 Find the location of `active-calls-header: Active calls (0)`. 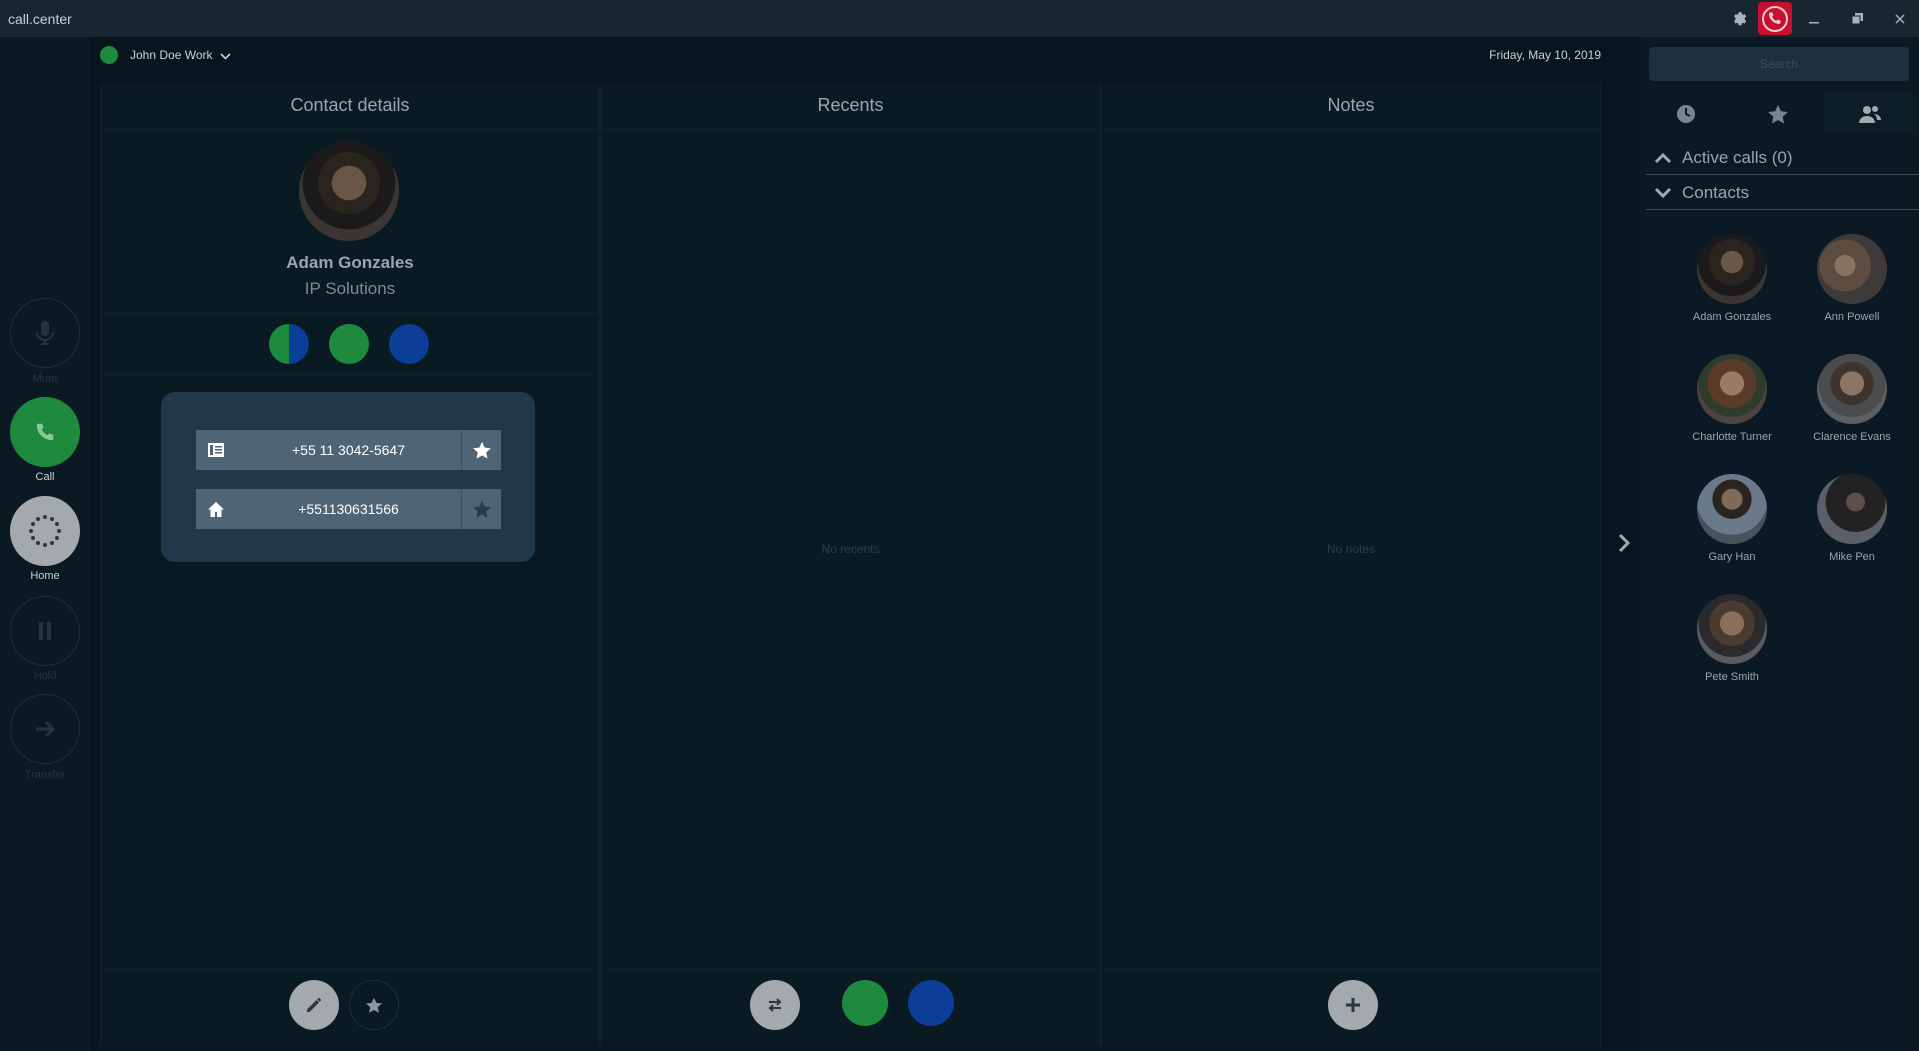

active-calls-header: Active calls (0) is located at coordinates (1782, 158).